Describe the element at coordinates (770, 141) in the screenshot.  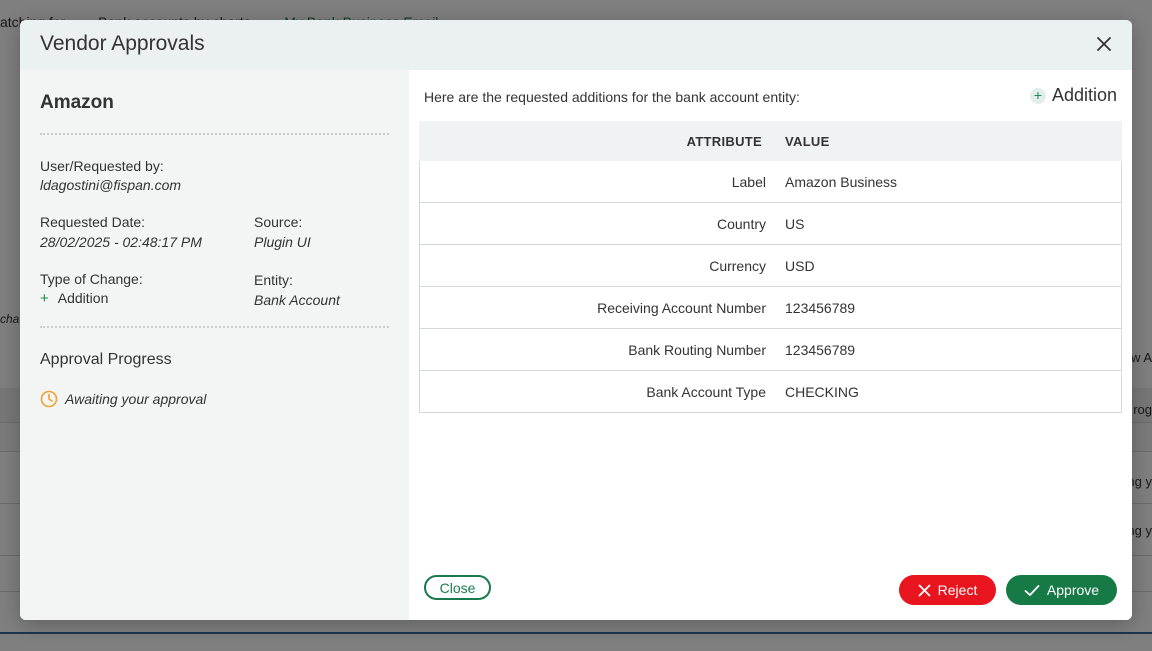
I see `table-header: ATTRIBUTE VALUE` at that location.